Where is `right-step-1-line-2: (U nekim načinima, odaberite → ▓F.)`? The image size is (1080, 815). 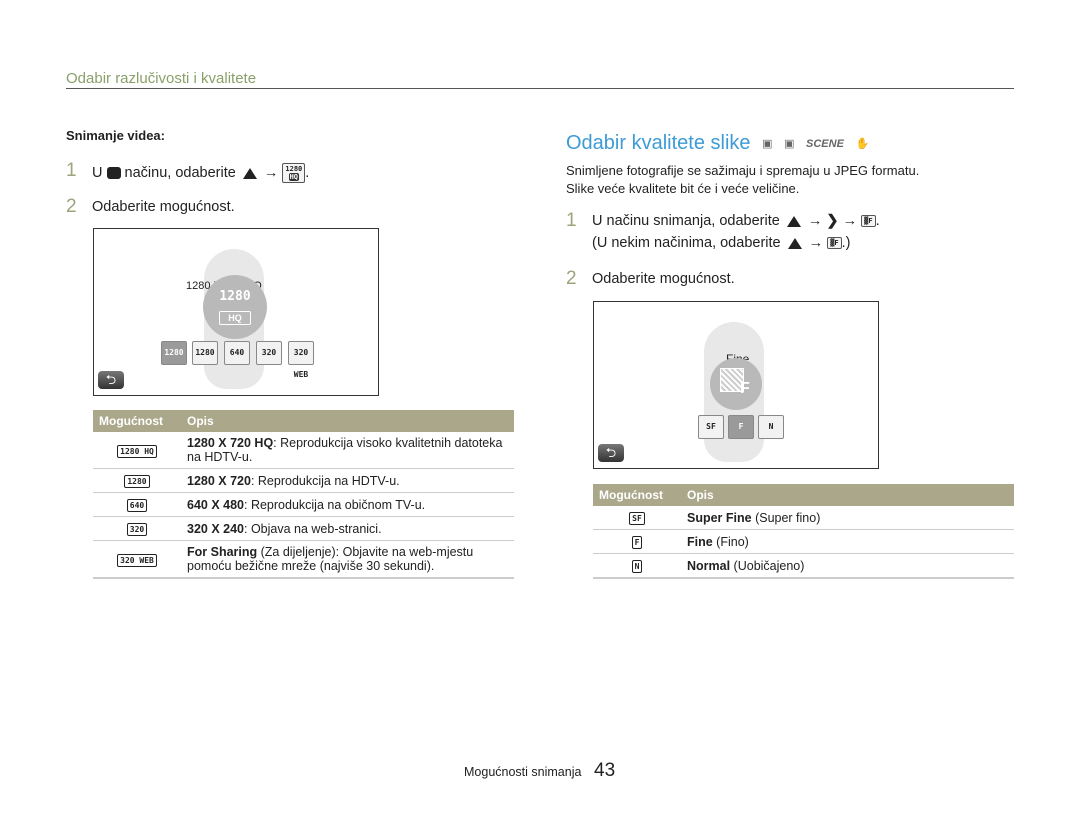 right-step-1-line-2: (U nekim načinima, odaberite → ▓F.) is located at coordinates (721, 243).